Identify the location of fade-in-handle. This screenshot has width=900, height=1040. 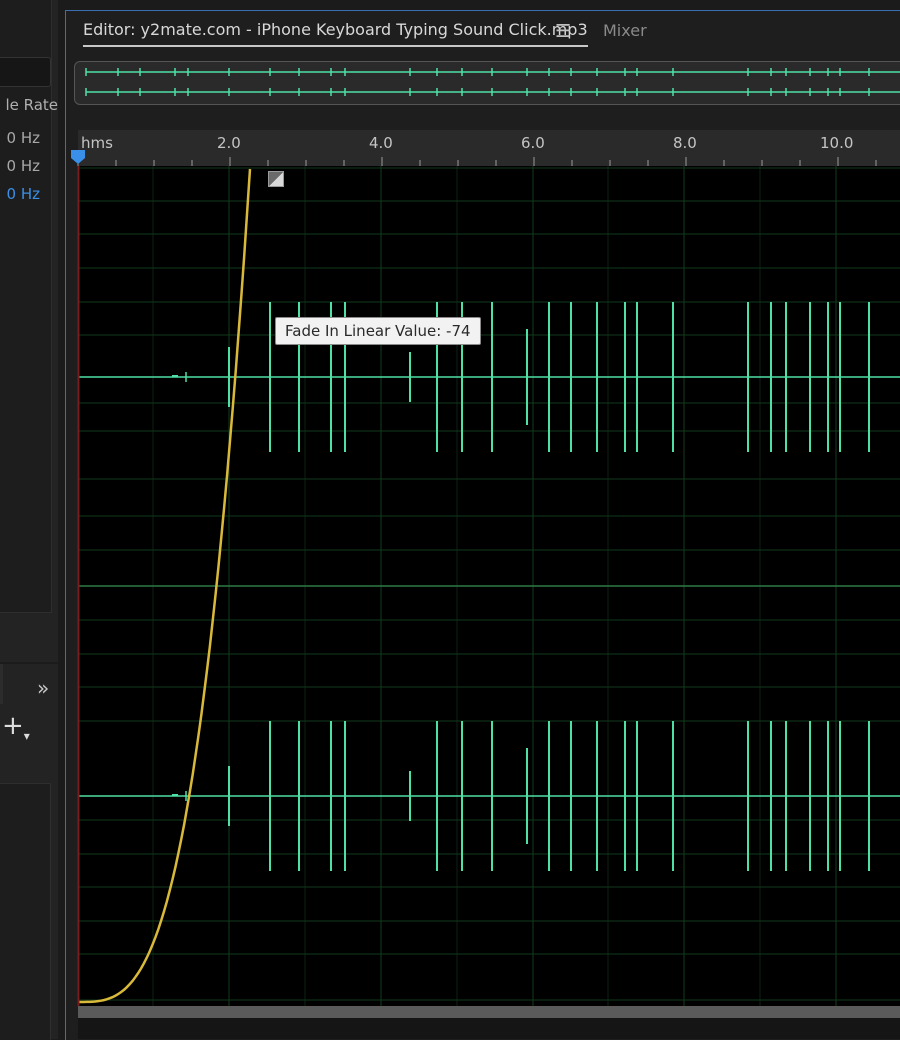
(276, 179).